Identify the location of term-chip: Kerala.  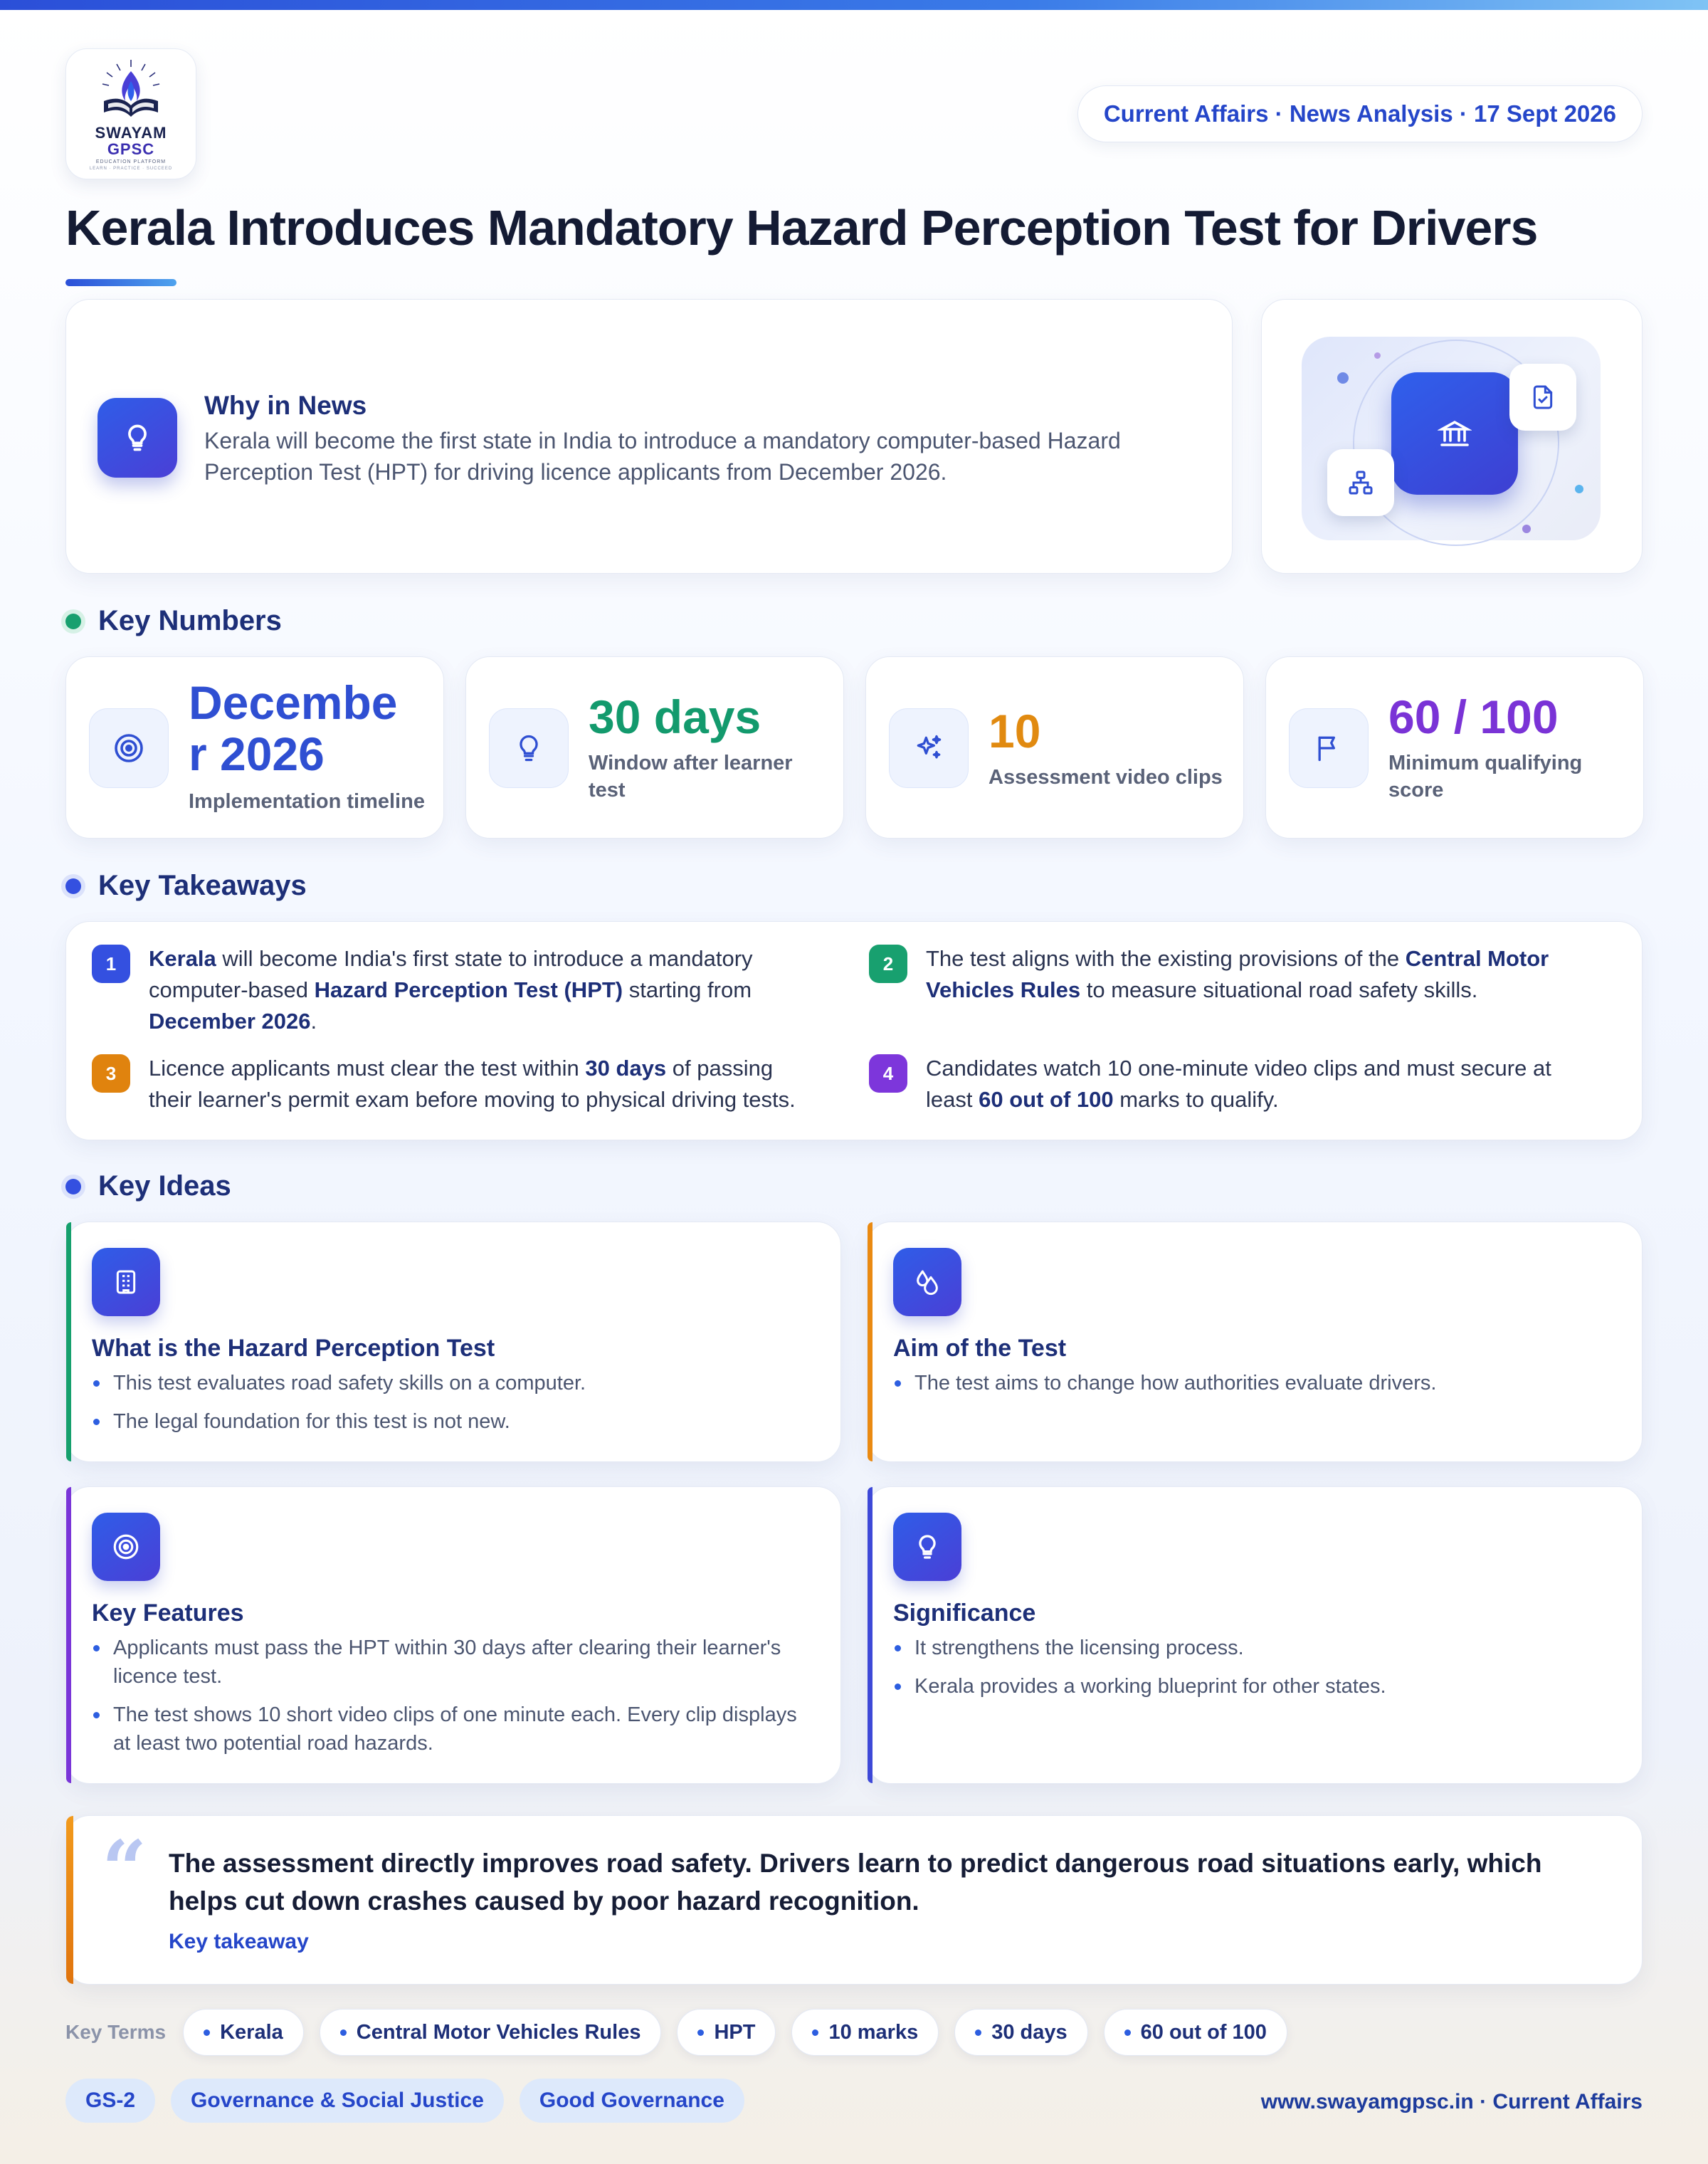
(243, 2033).